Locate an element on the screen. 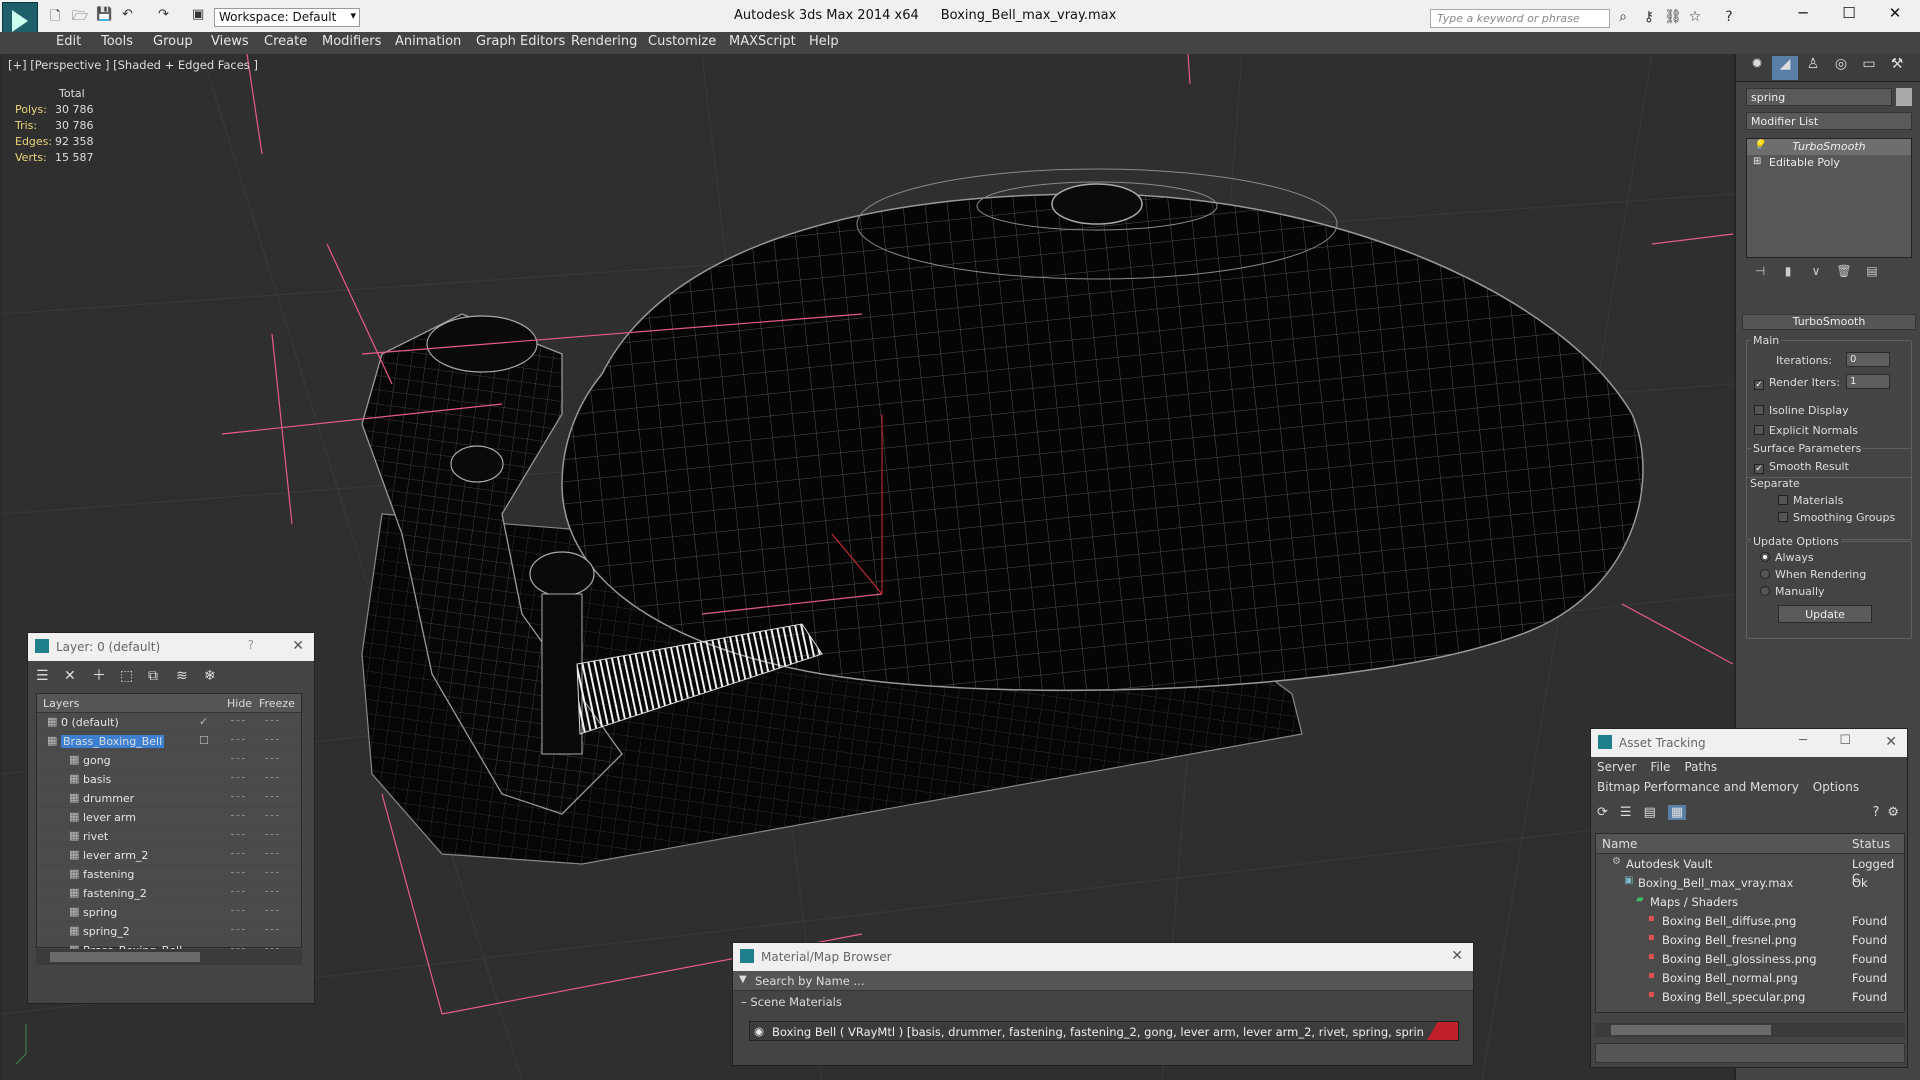  layer-row: ▦ lever arm is located at coordinates (169, 817).